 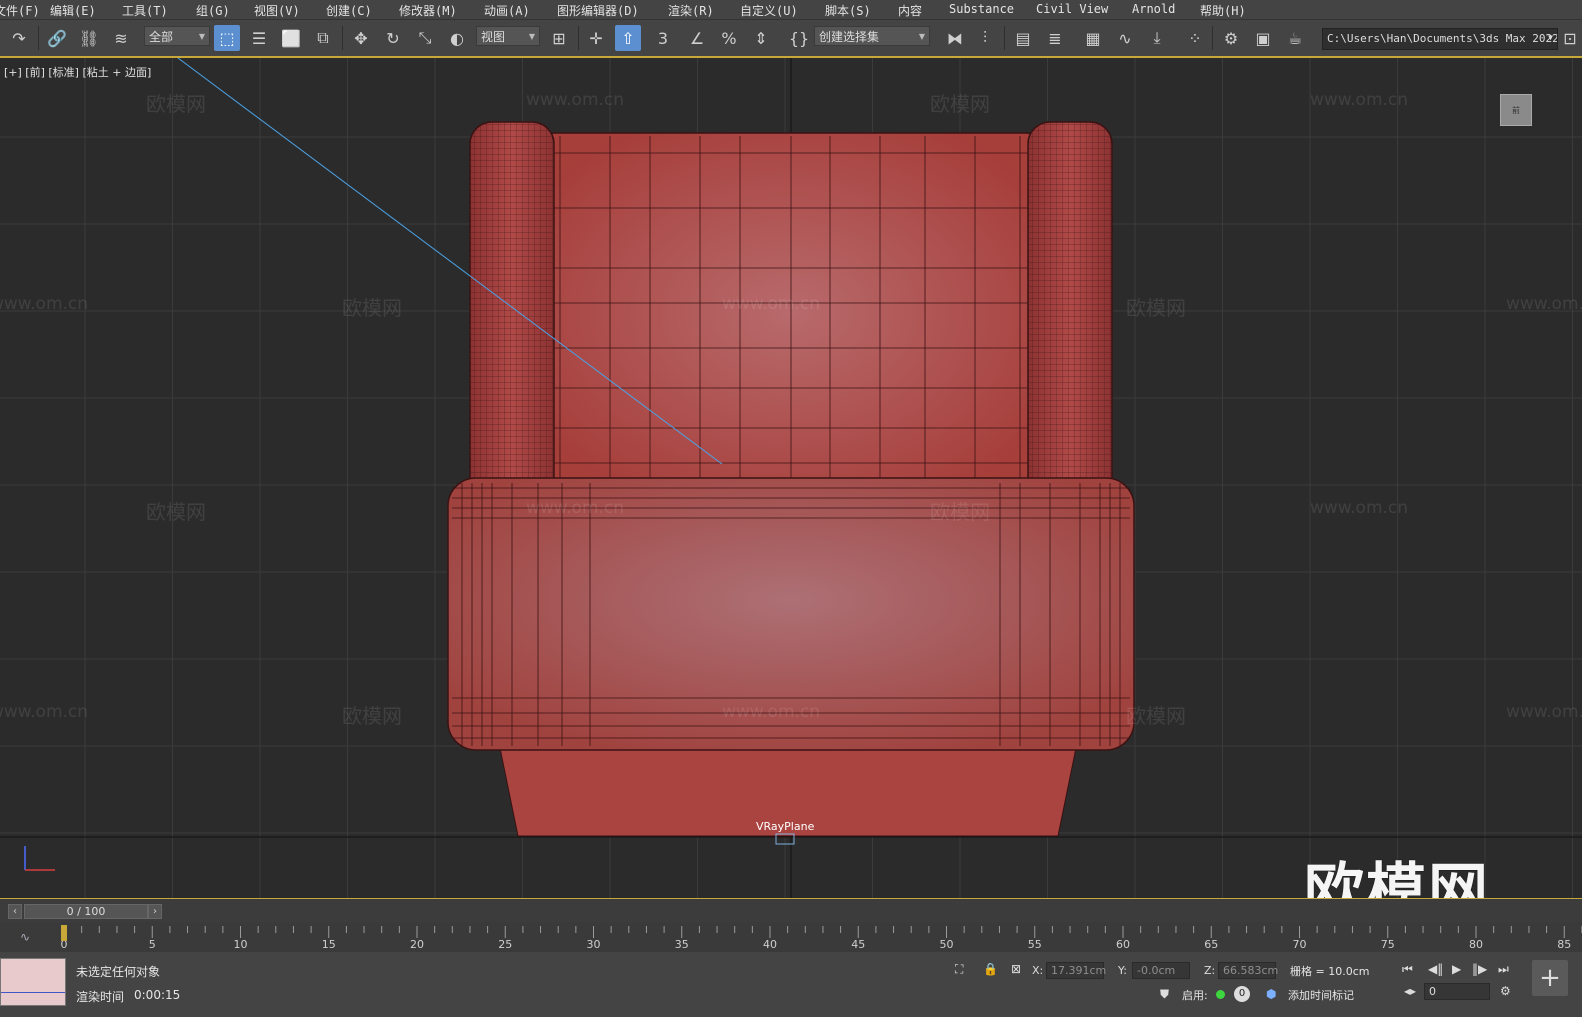 I want to click on select-manipulate-icon: ✛, so click(x=596, y=38).